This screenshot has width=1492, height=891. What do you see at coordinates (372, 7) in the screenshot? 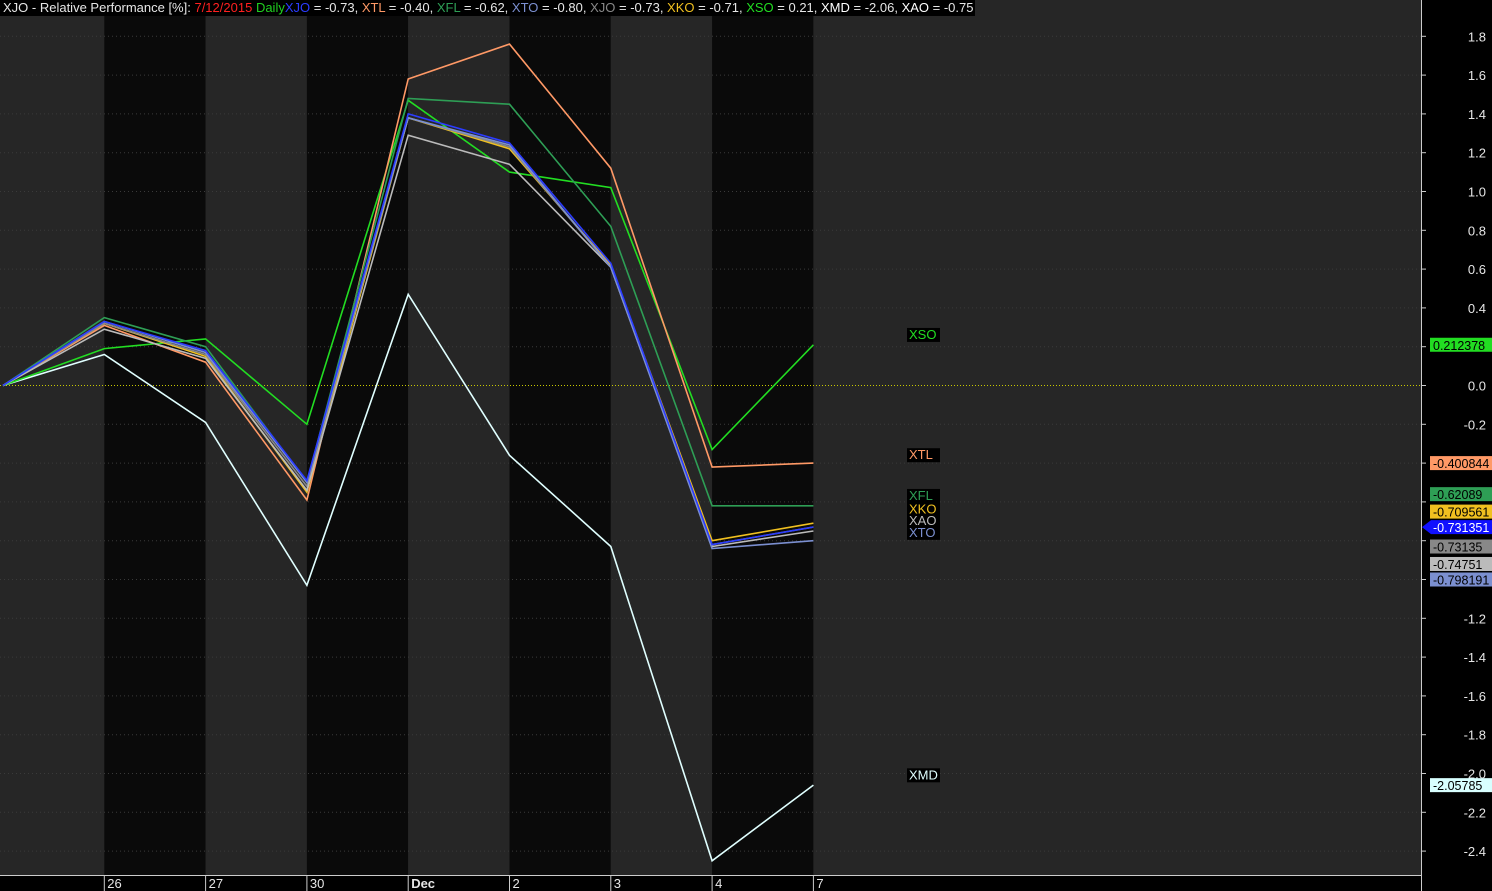
I see `header-series-label: XTL` at bounding box center [372, 7].